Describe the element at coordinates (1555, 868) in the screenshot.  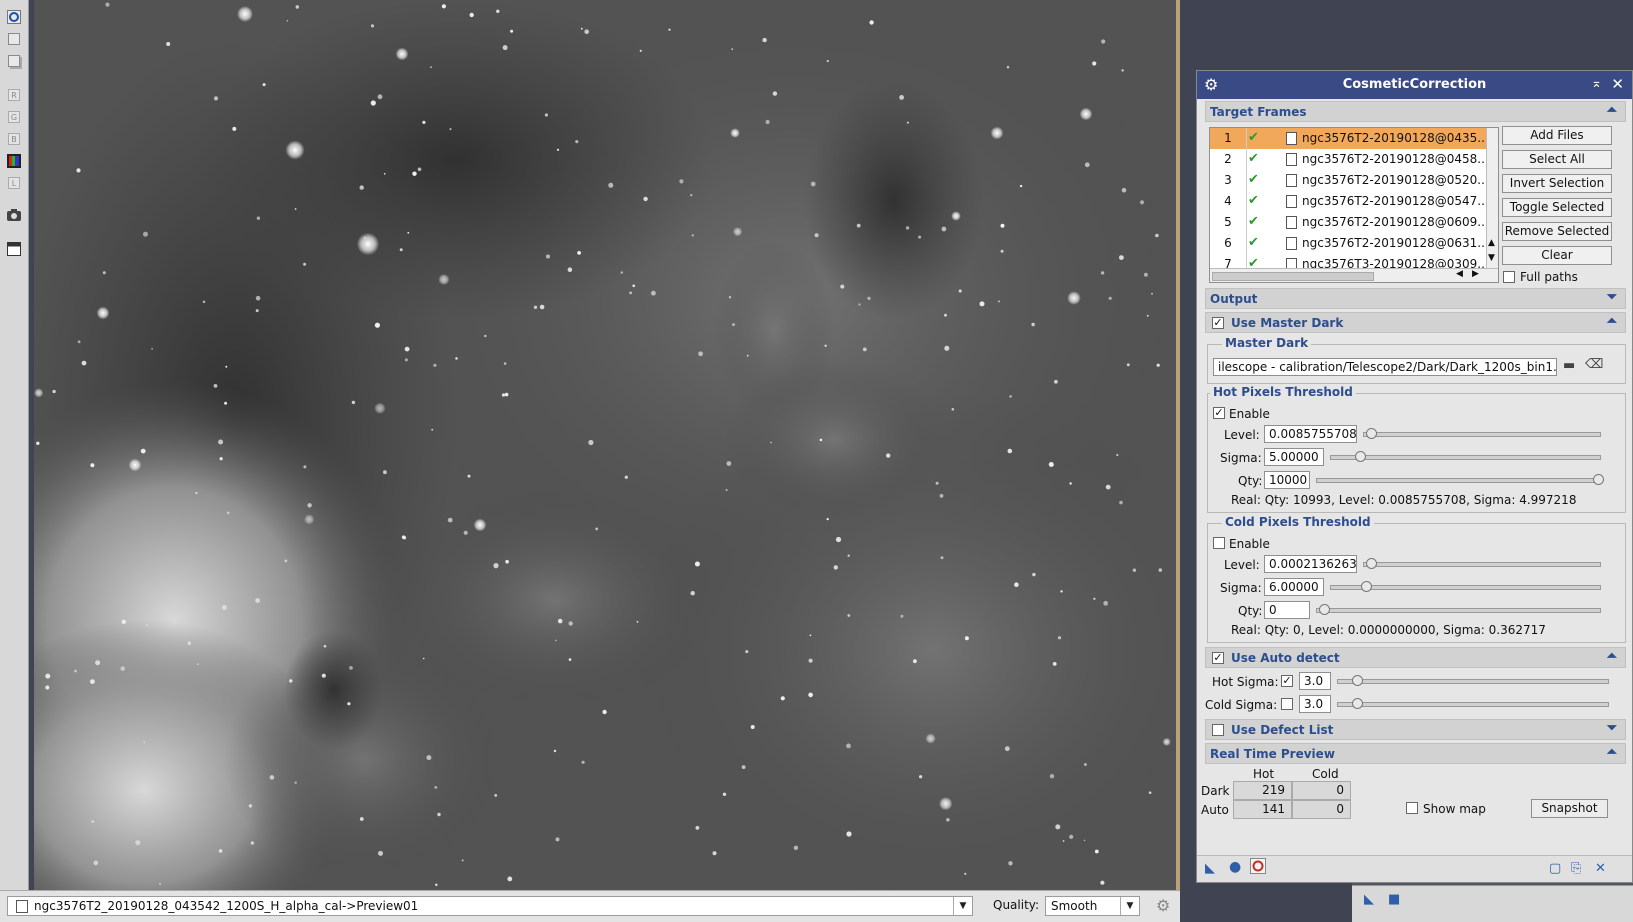
I see `browse-documentation-icon: ▢` at that location.